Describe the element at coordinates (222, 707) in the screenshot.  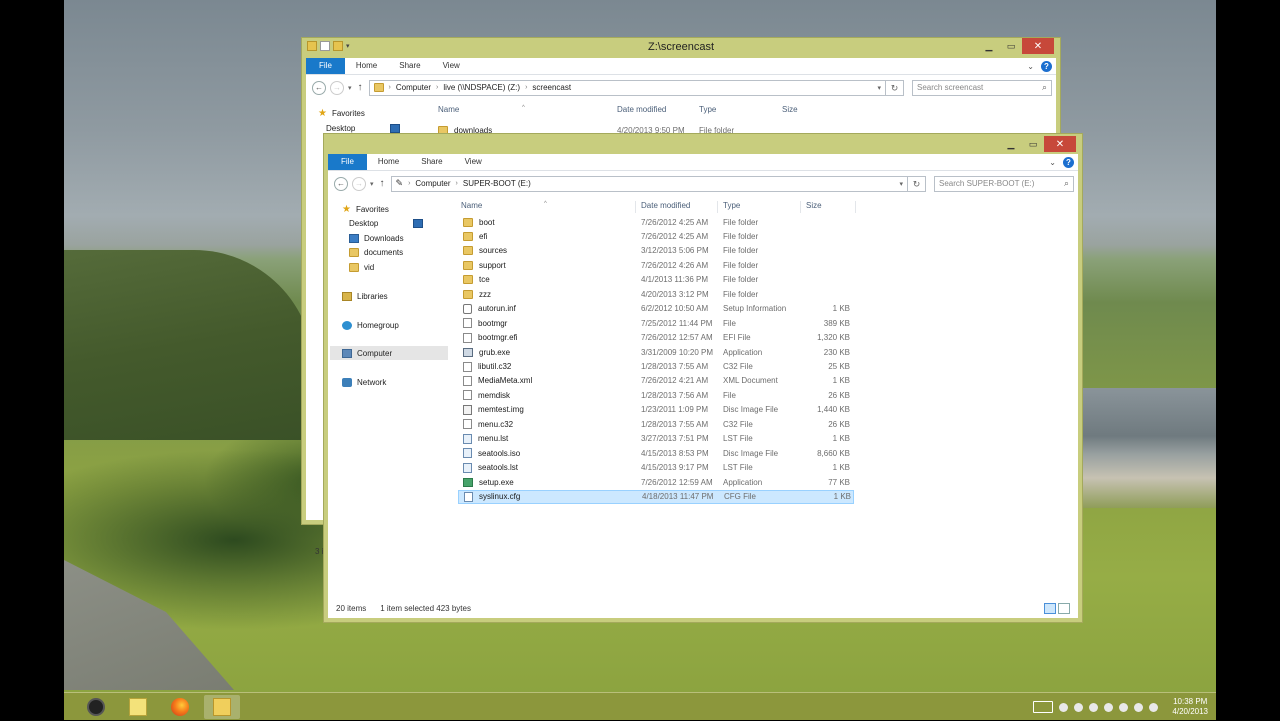
I see `taskbar-file-explorer` at that location.